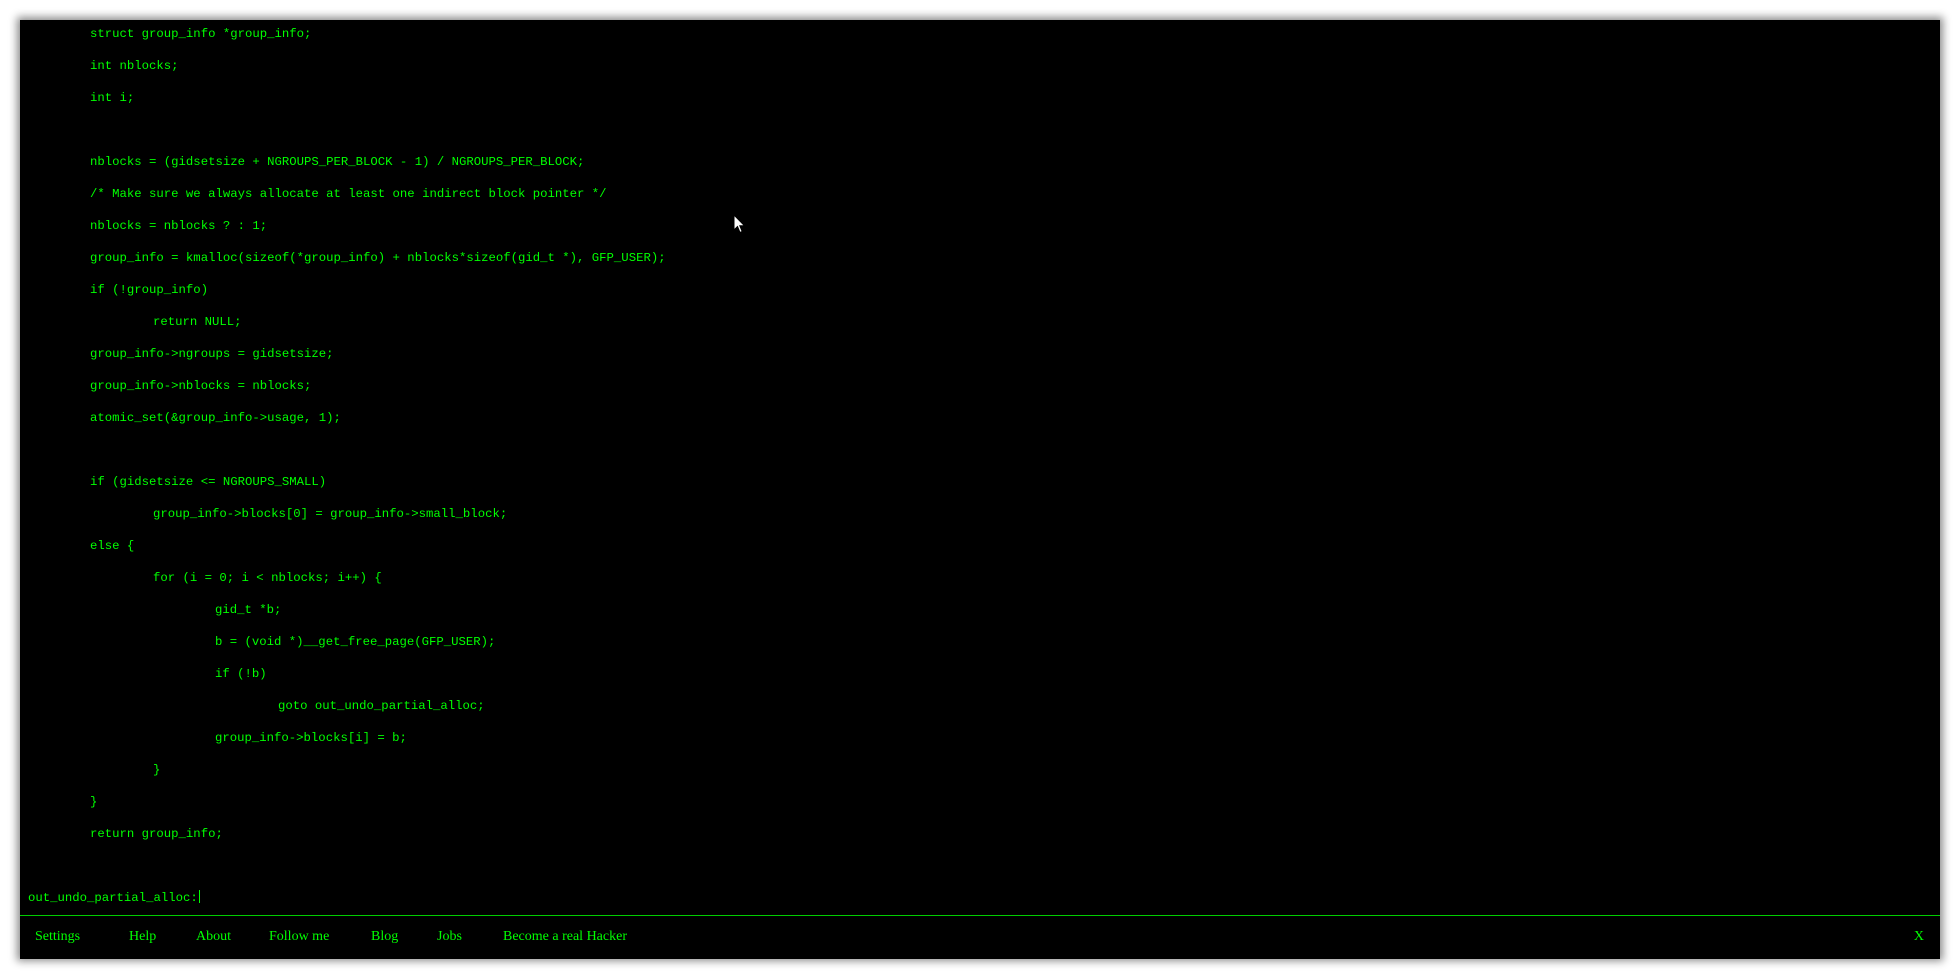 This screenshot has height=977, width=1960. What do you see at coordinates (197, 322) in the screenshot?
I see `code-line: return NULL;` at bounding box center [197, 322].